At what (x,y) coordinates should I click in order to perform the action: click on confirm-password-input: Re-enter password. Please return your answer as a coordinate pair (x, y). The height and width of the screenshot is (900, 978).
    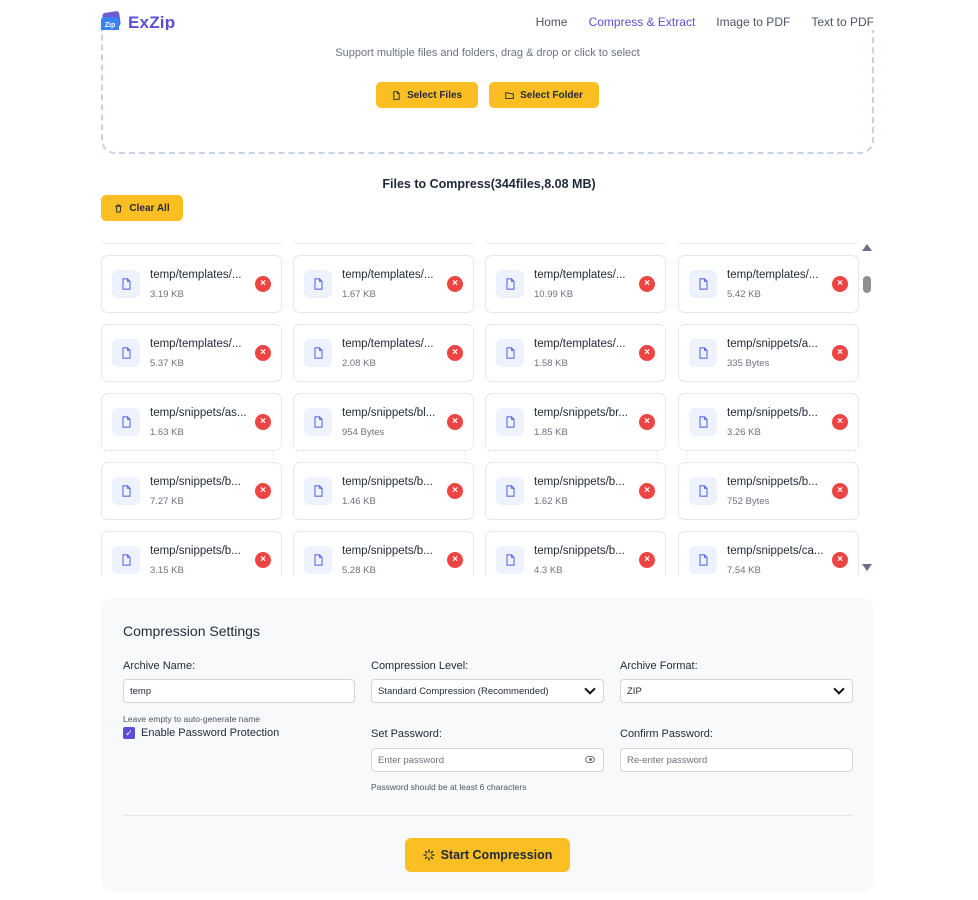
    Looking at the image, I should click on (736, 760).